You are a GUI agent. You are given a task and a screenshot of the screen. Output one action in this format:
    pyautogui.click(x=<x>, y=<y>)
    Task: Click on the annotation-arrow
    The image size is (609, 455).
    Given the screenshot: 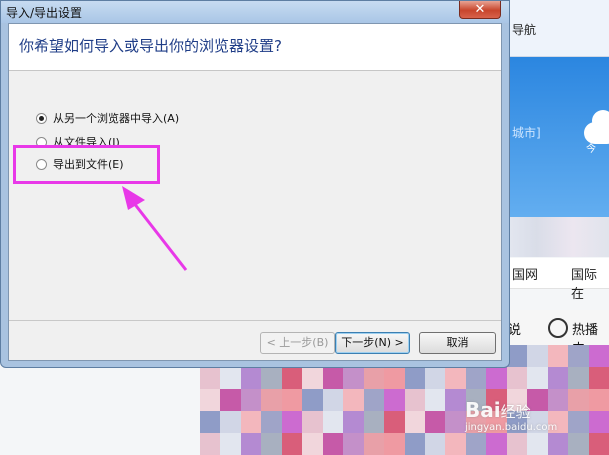 What is the action you would take?
    pyautogui.click(x=155, y=228)
    